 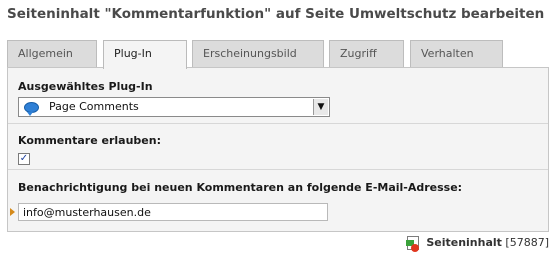 I want to click on tab-allgemein: Allgemein, so click(x=52, y=53).